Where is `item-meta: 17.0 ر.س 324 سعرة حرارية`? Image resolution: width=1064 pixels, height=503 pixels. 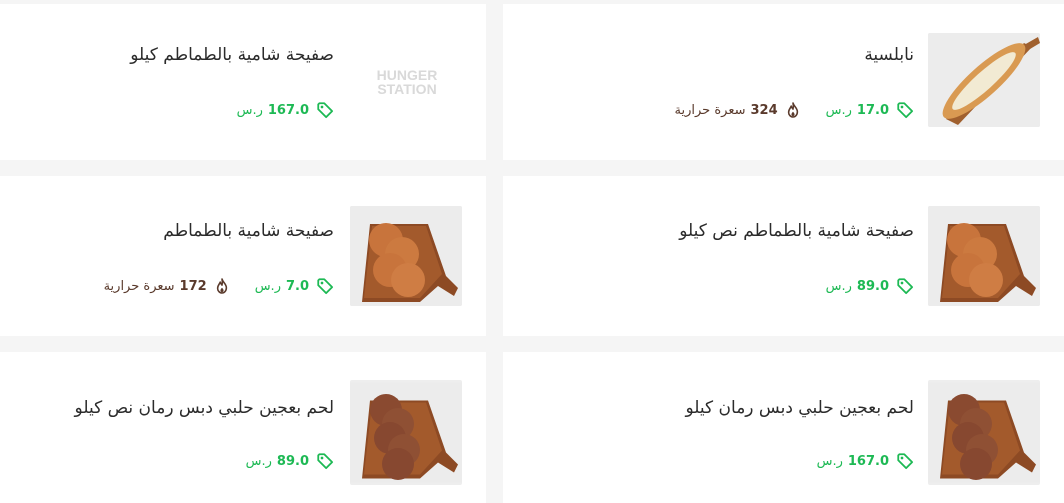 item-meta: 17.0 ر.س 324 سعرة حرارية is located at coordinates (794, 110).